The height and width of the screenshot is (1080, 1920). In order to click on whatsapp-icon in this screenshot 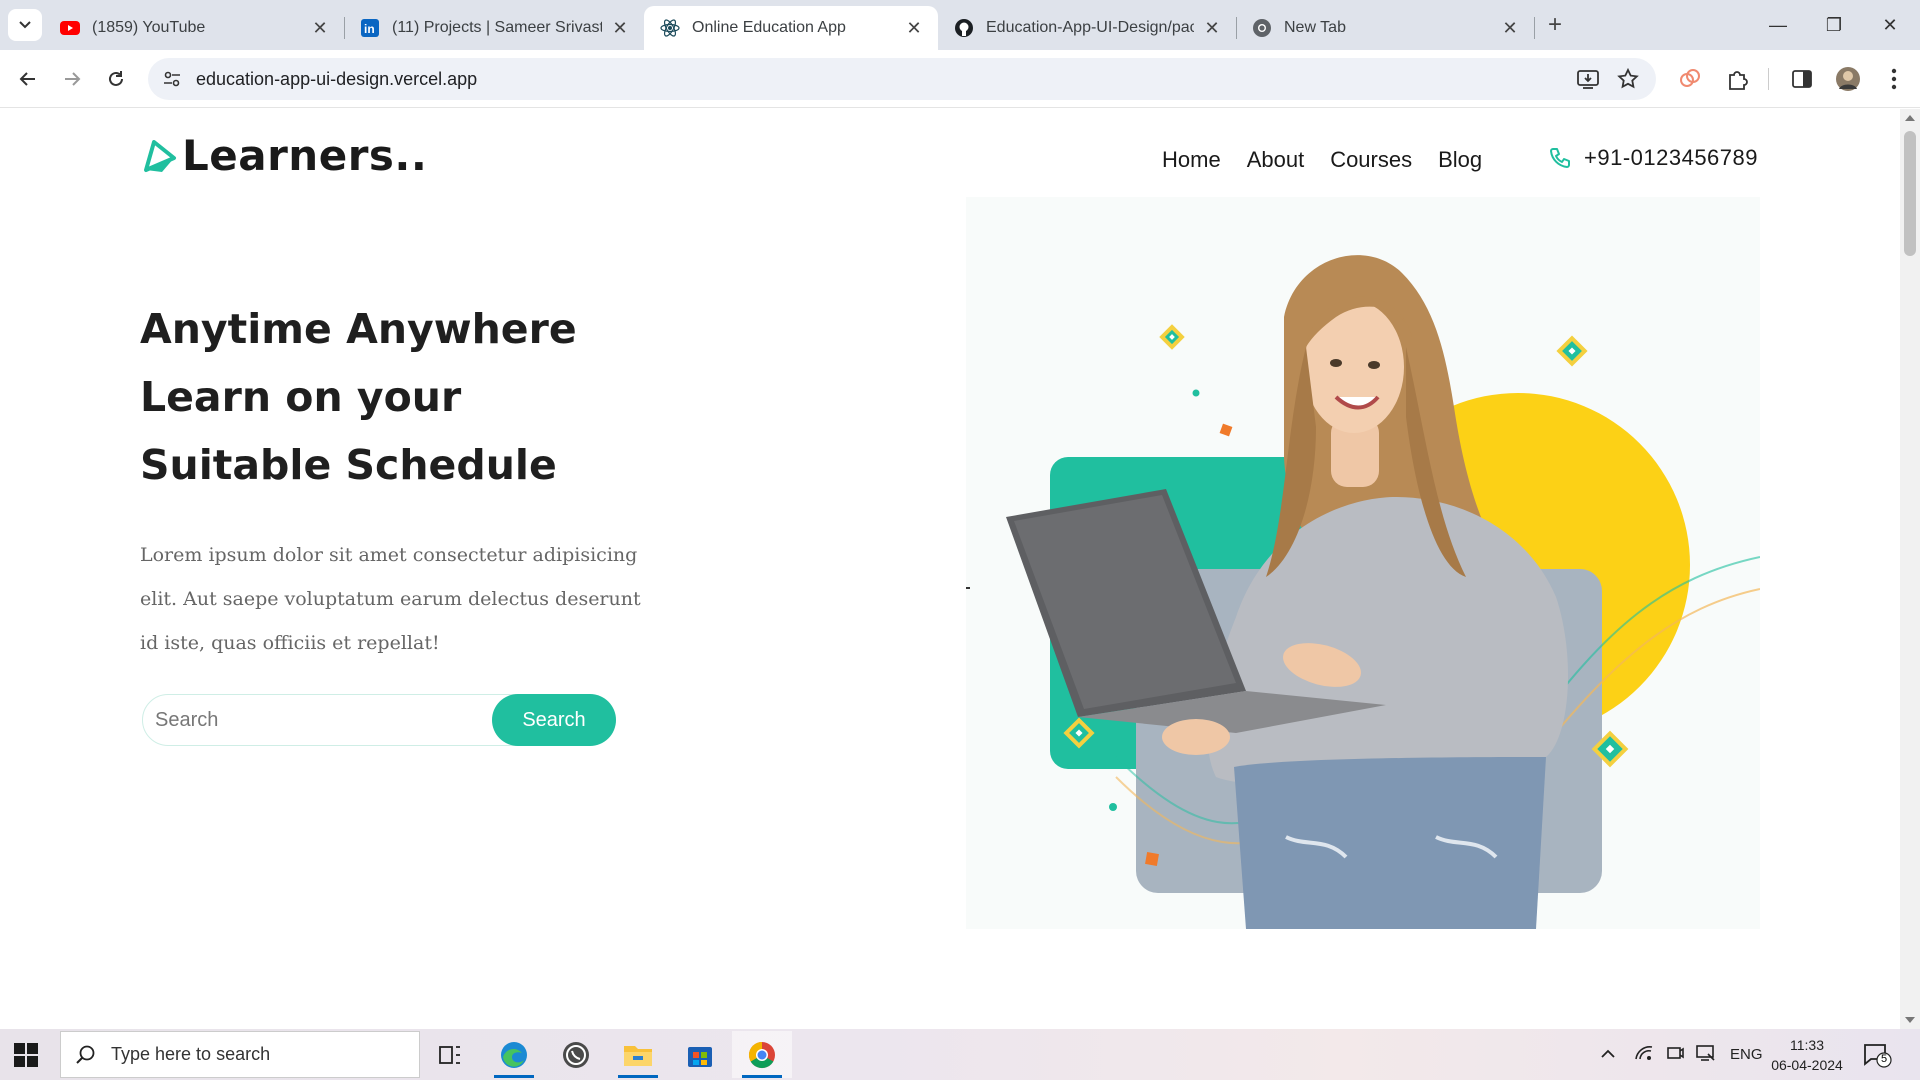, I will do `click(576, 1054)`.